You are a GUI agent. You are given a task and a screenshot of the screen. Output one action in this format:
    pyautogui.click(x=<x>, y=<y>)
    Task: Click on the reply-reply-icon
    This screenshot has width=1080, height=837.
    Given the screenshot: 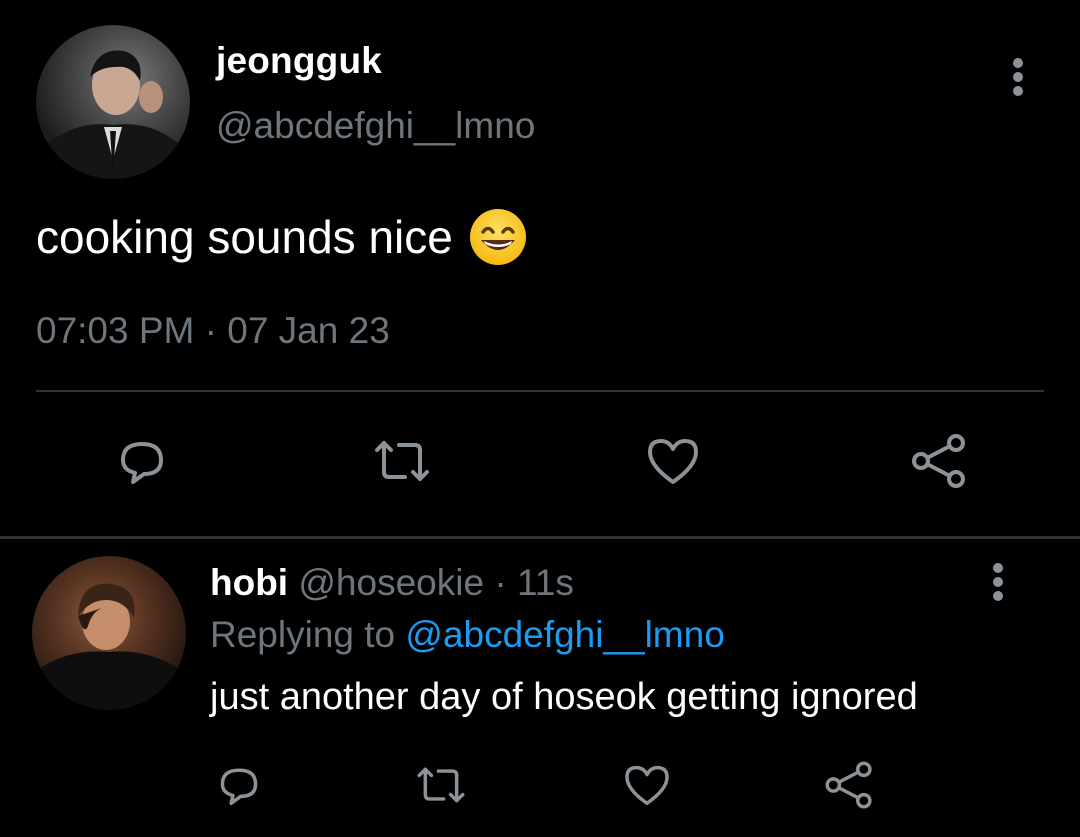 What is the action you would take?
    pyautogui.click(x=239, y=785)
    